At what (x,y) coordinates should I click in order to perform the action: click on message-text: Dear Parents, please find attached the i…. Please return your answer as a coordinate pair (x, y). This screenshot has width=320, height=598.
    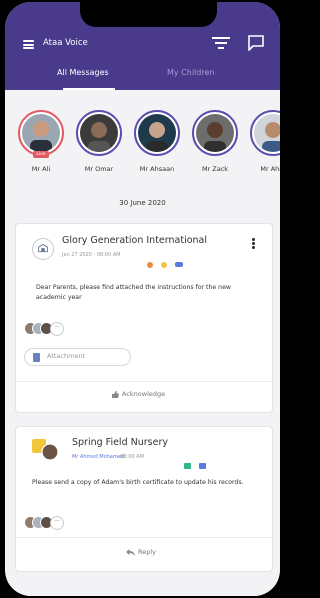
    Looking at the image, I should click on (133, 292).